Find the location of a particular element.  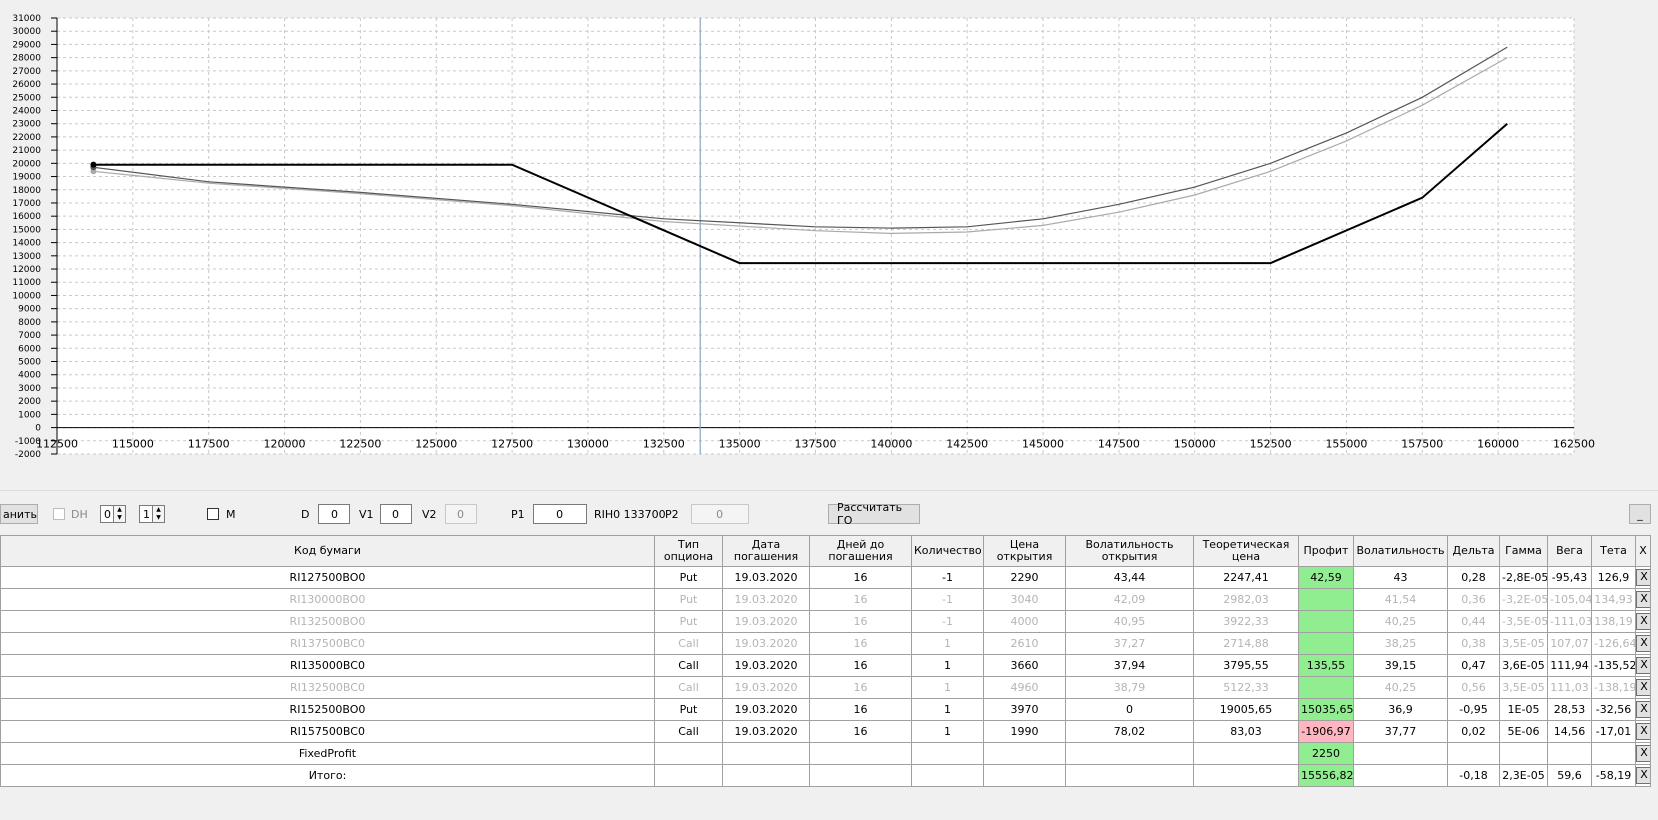

table-cell: RI157500BC0 is located at coordinates (327, 731).